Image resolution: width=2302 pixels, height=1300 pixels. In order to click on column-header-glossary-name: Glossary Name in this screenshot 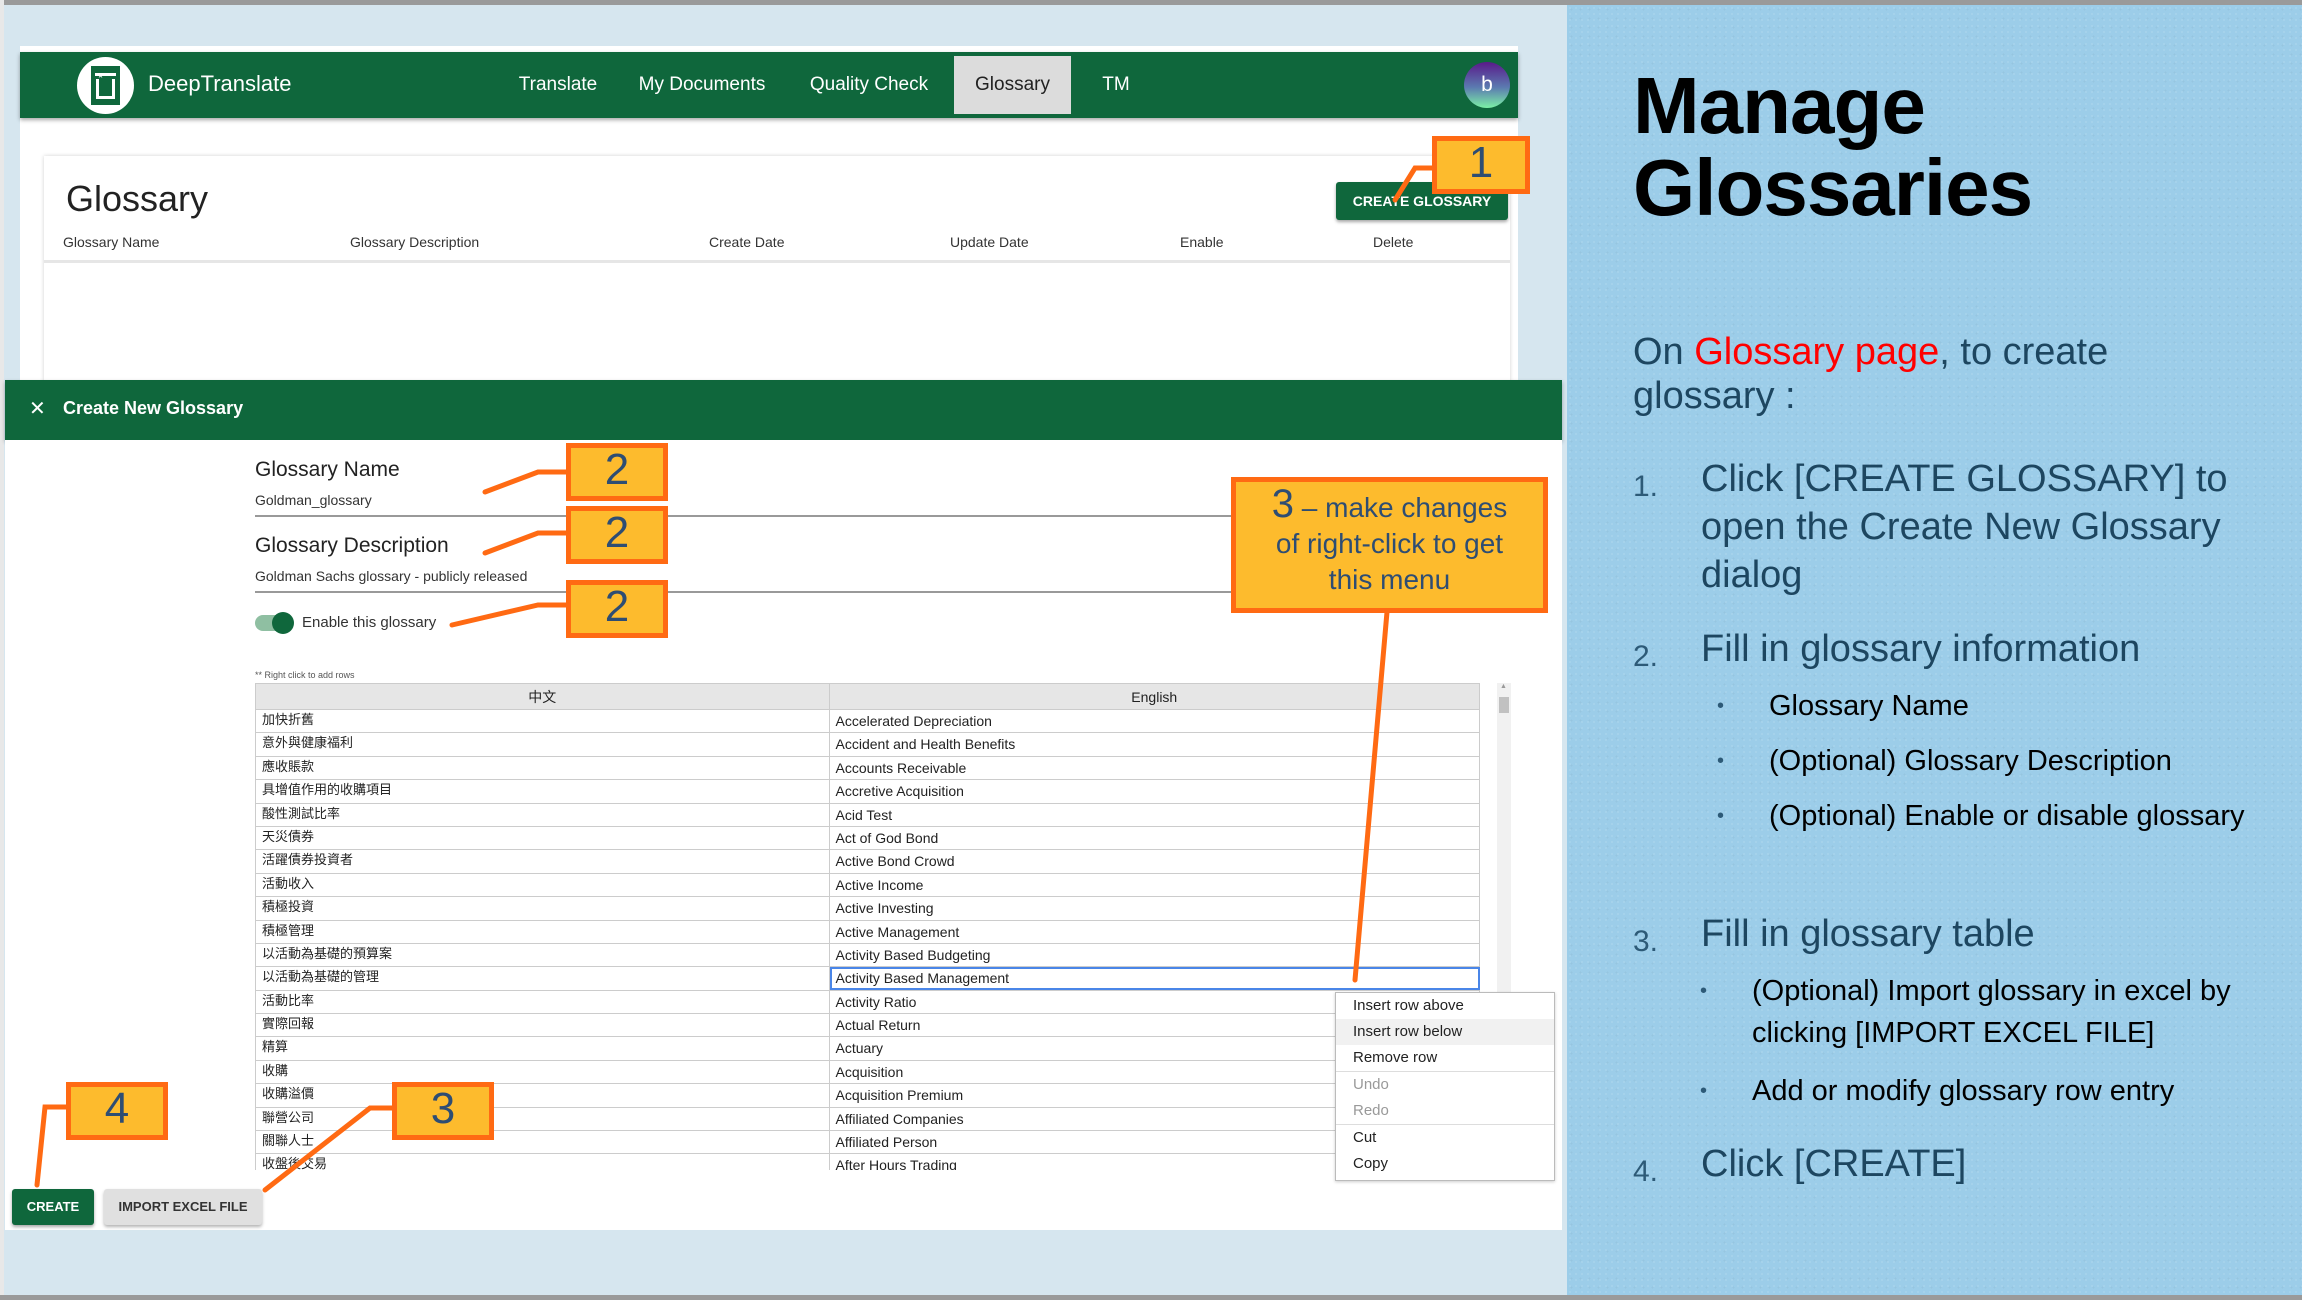, I will do `click(111, 242)`.